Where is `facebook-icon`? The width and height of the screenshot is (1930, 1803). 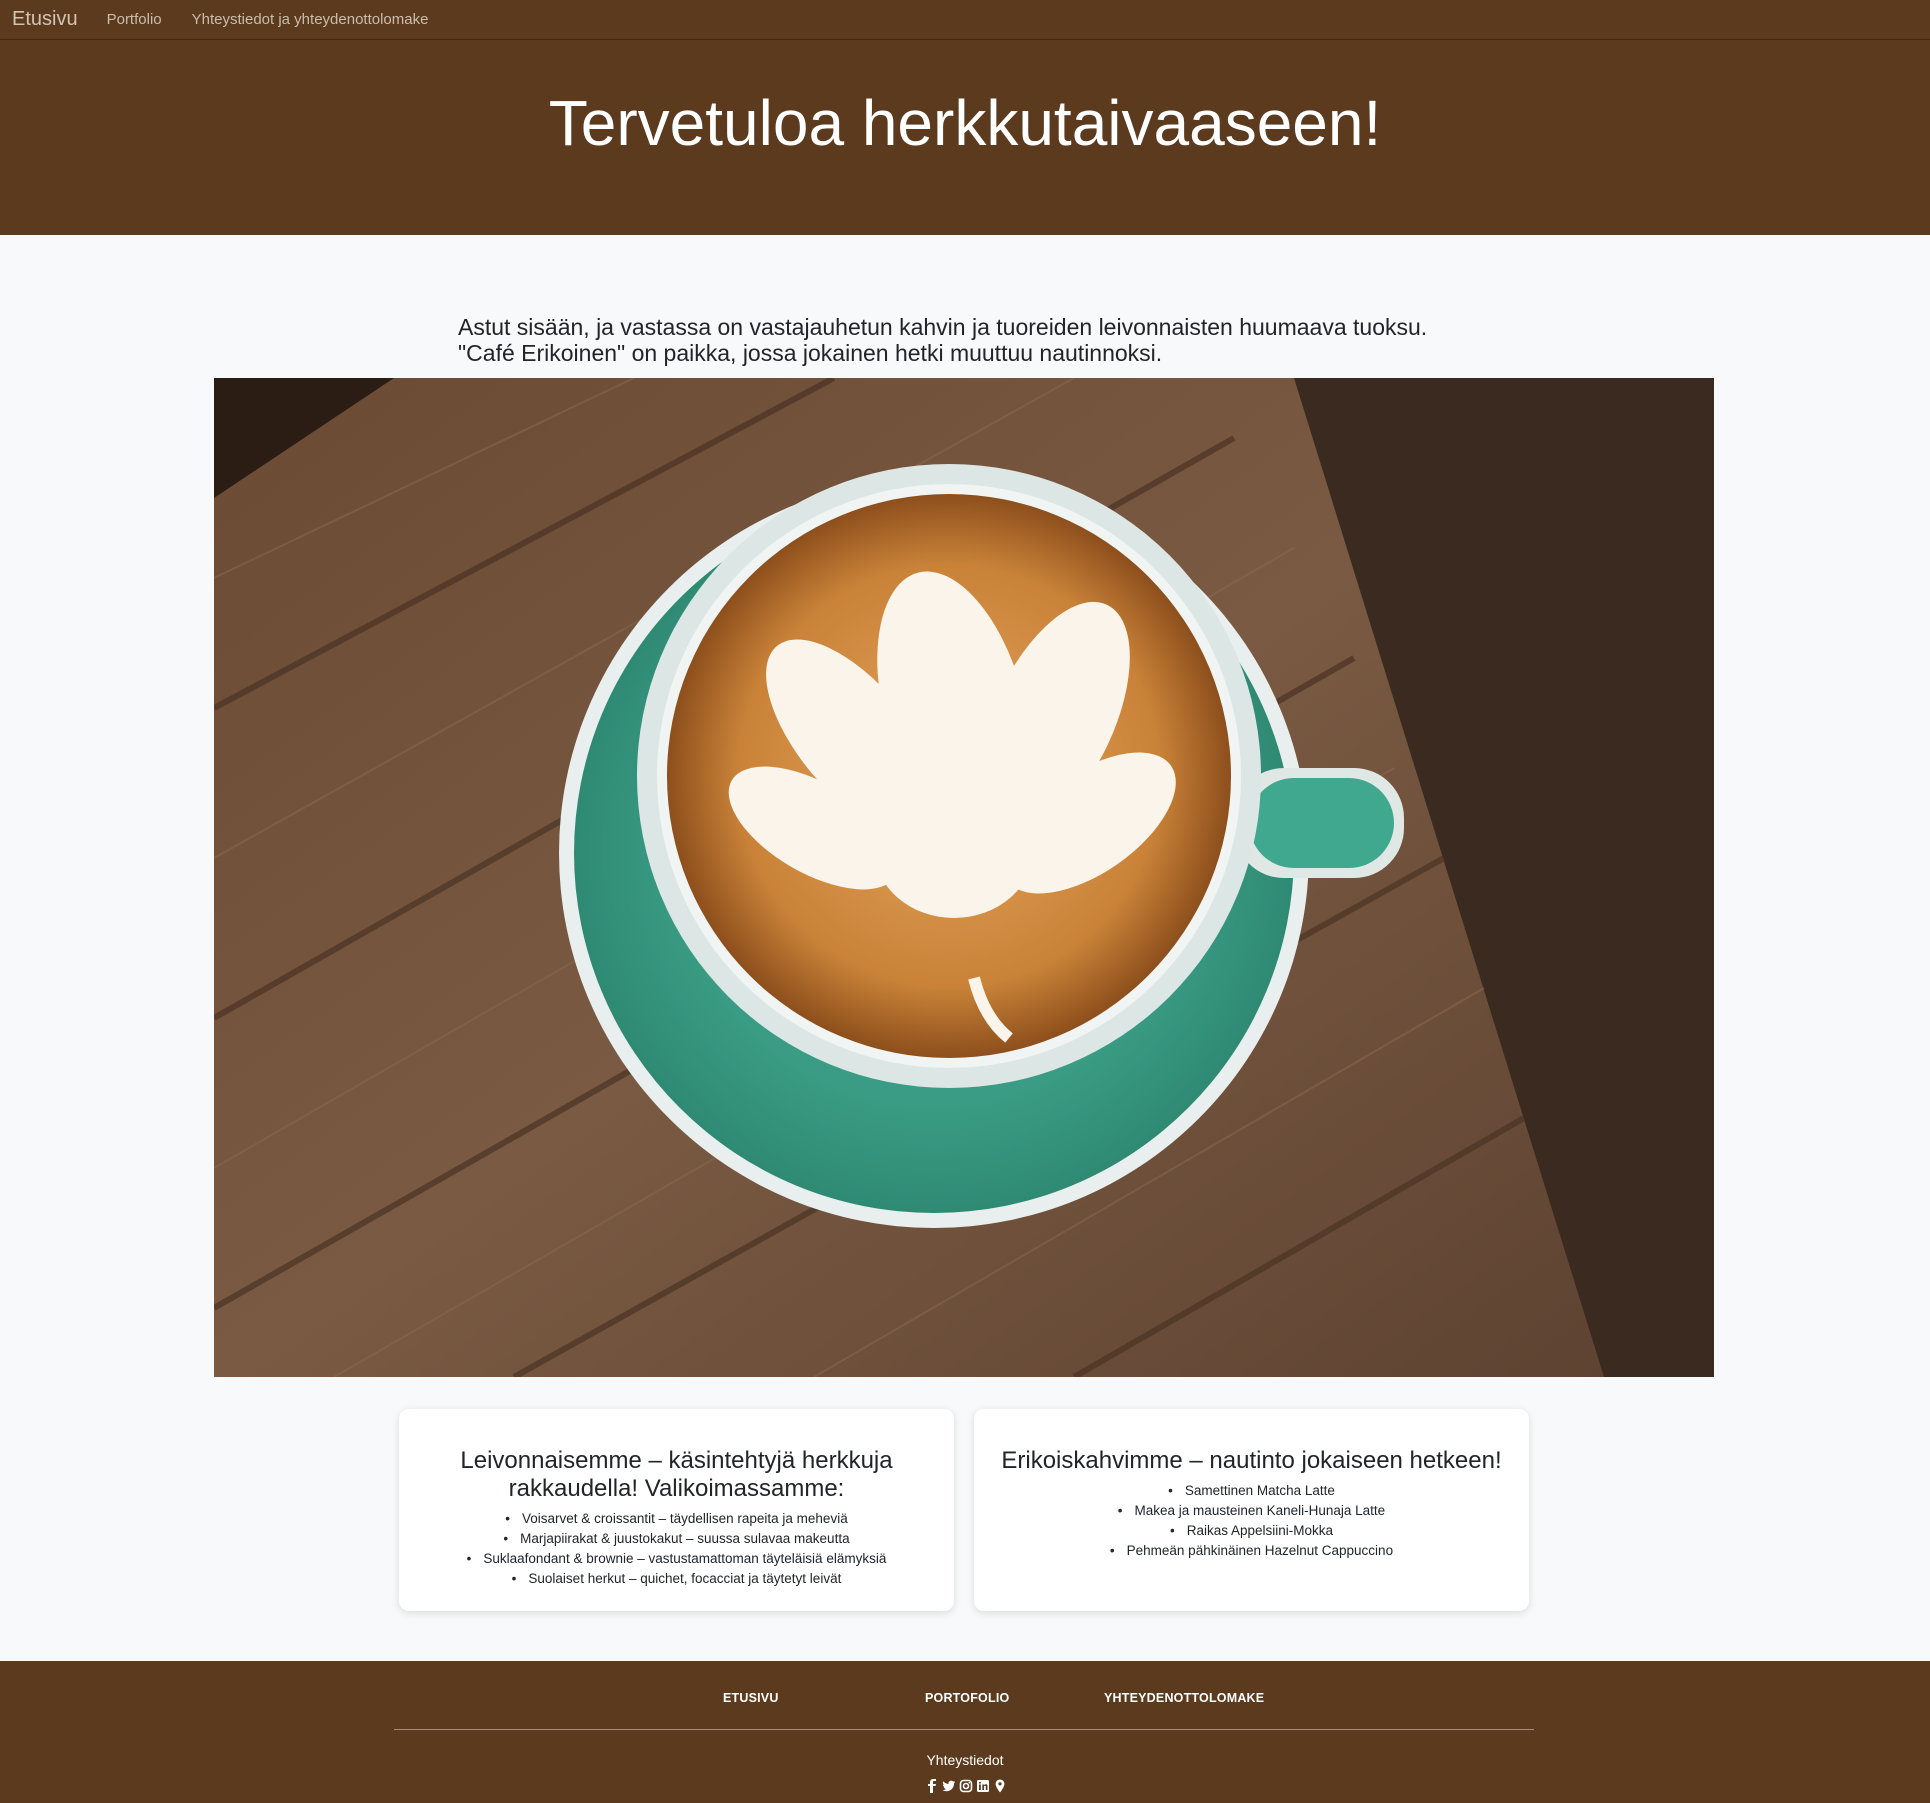
facebook-icon is located at coordinates (932, 1786).